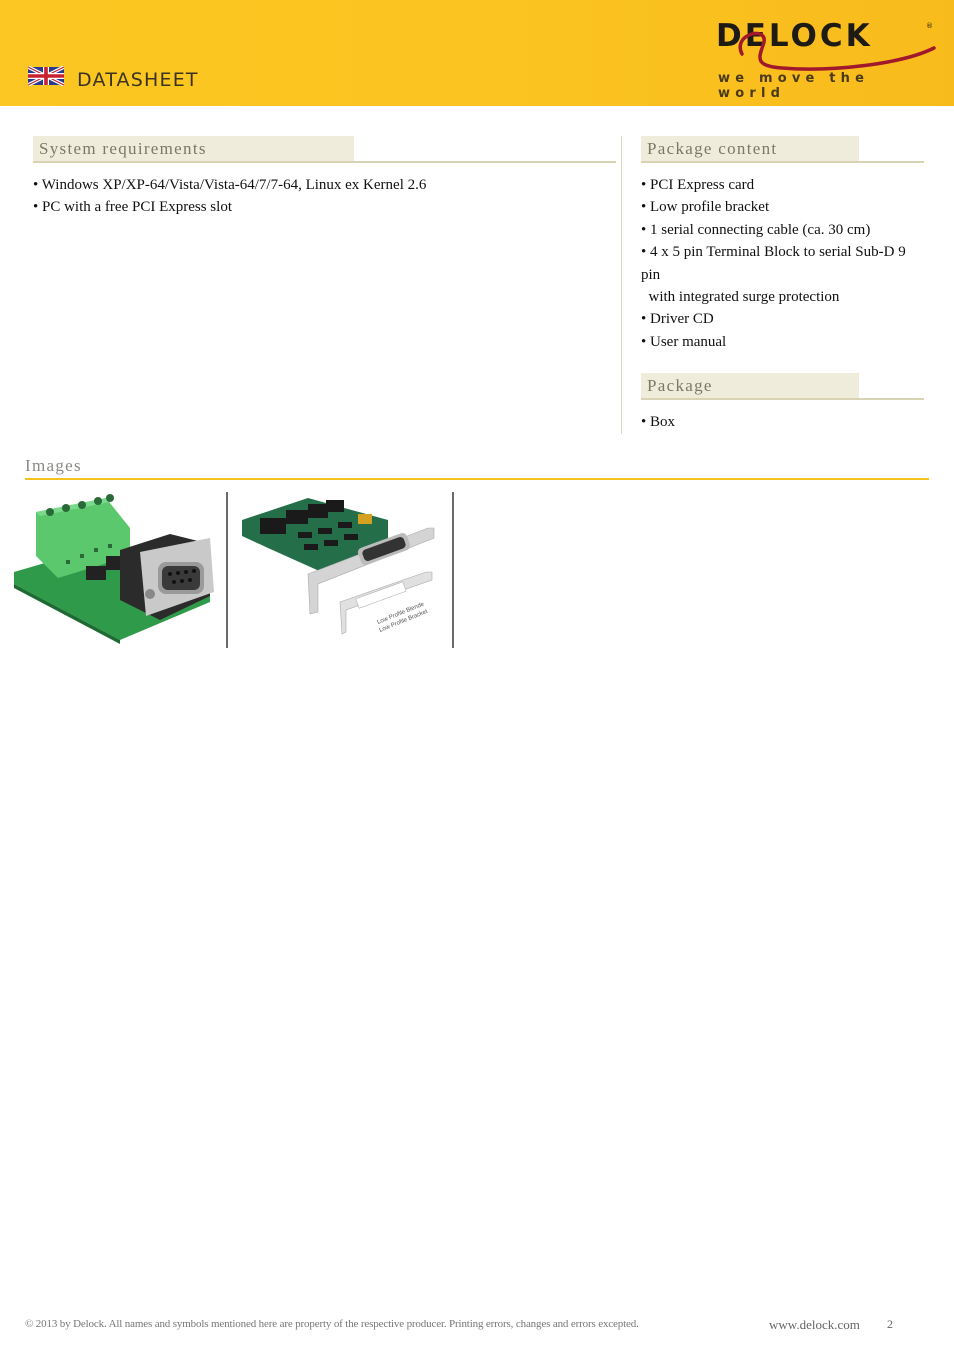  I want to click on logo-tagline: we move the world, so click(794, 86).